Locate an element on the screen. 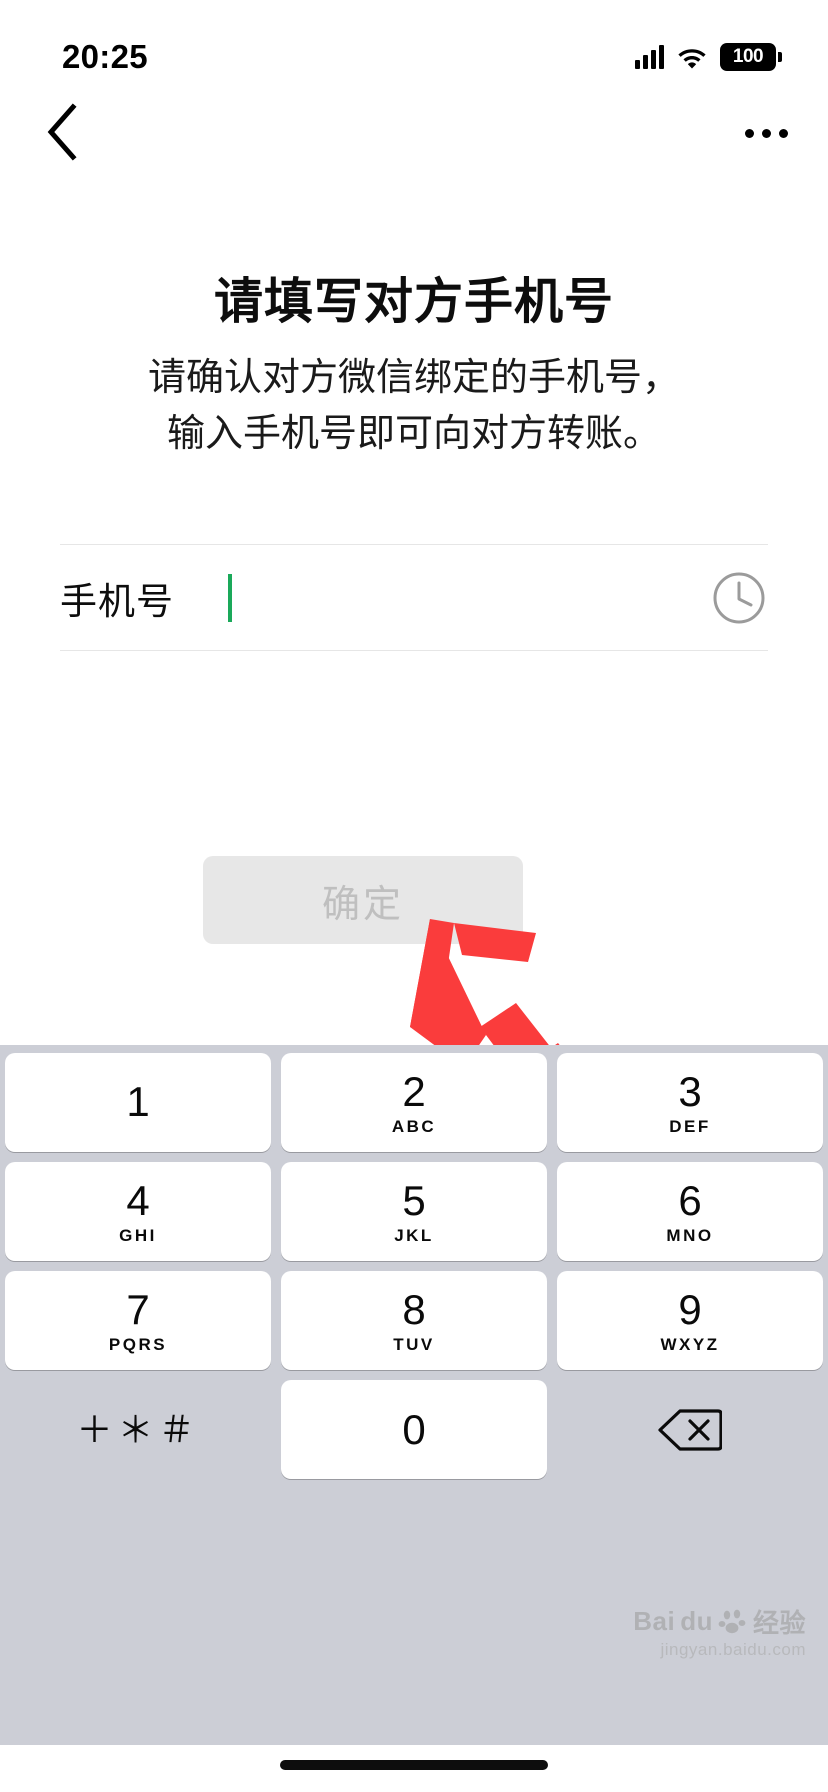  key-2: 2 ABC is located at coordinates (414, 1102).